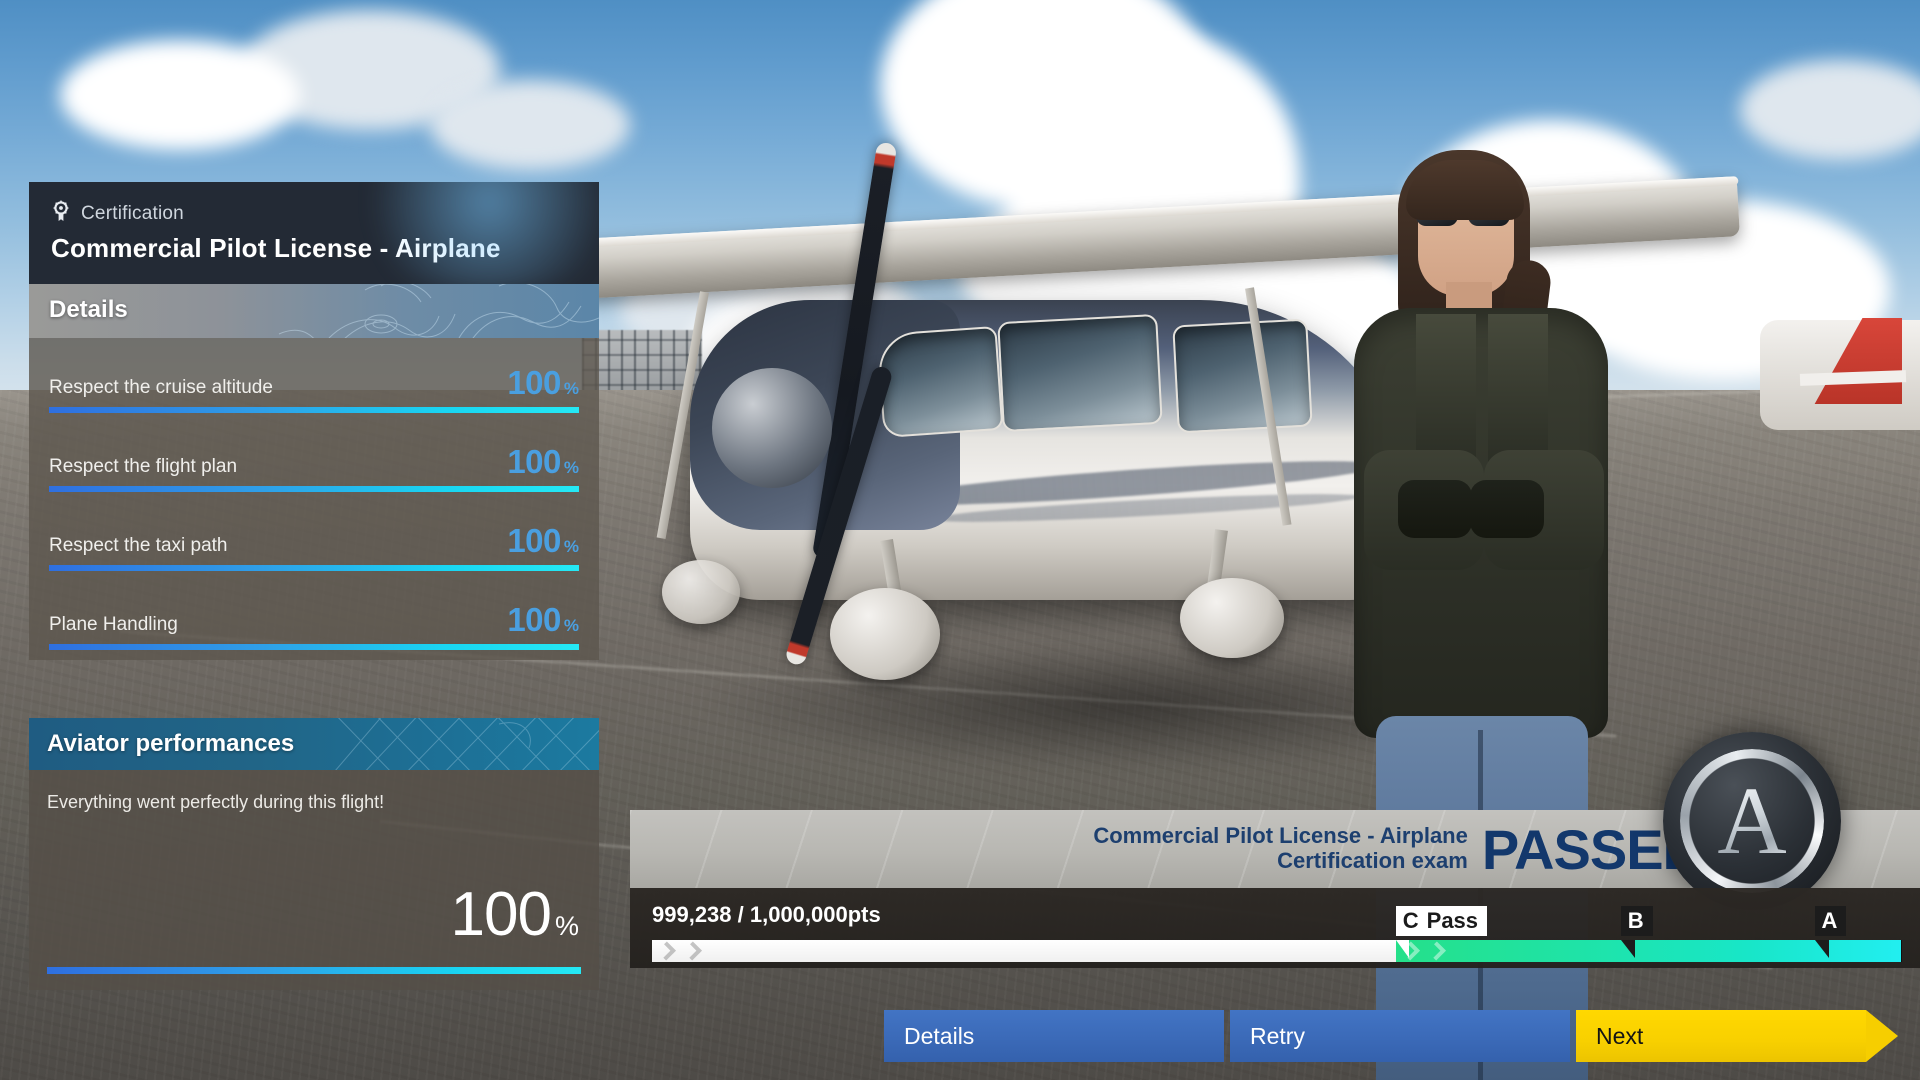 The height and width of the screenshot is (1080, 1920). I want to click on detail-row-taxi-path: Respect the taxi path 100 %, so click(314, 536).